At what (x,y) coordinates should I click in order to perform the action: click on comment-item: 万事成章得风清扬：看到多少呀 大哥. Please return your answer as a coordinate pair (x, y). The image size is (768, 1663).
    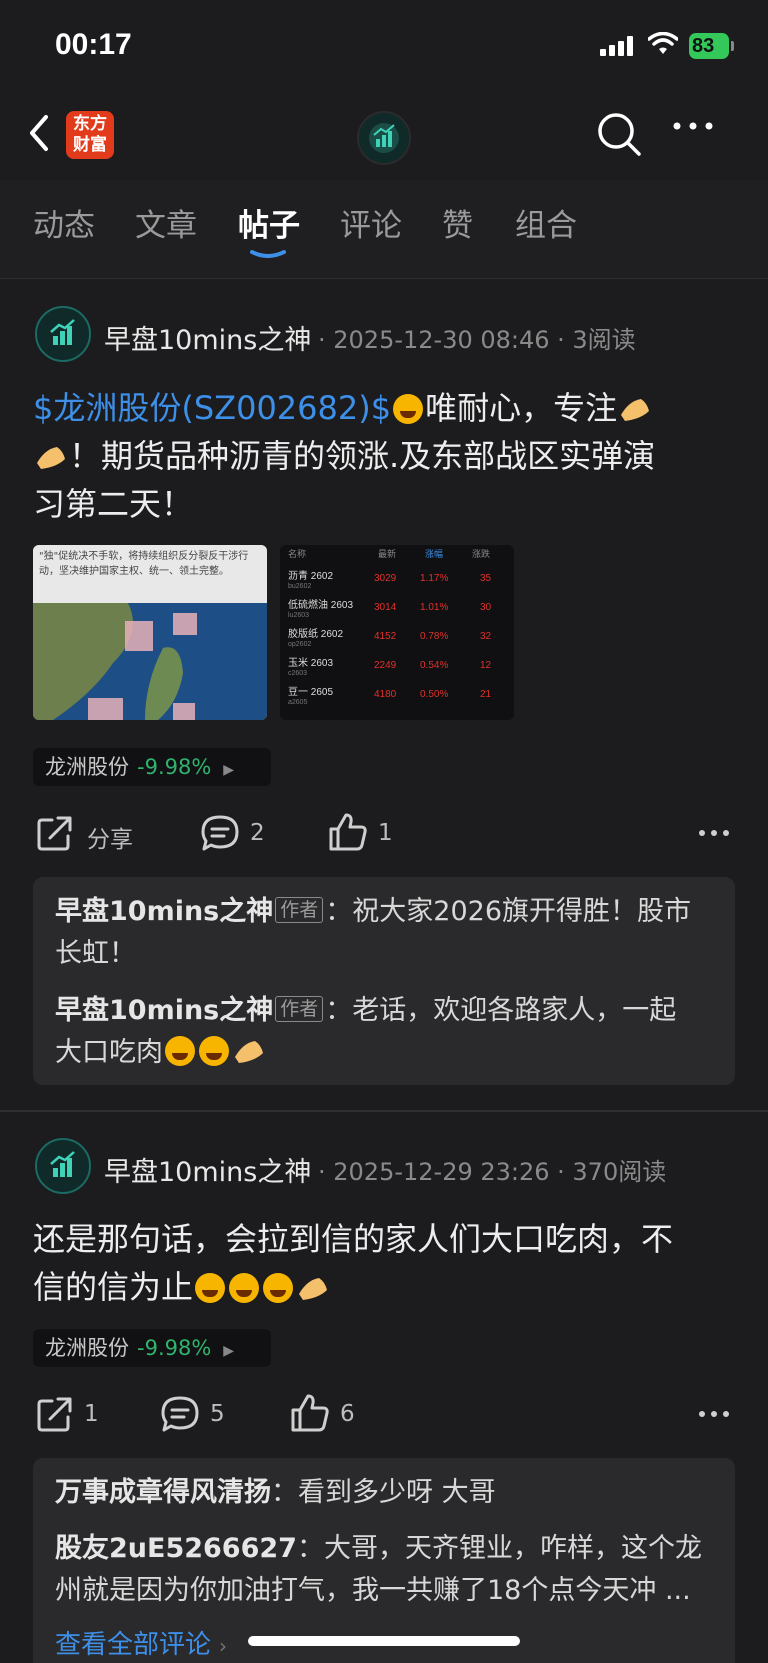
    Looking at the image, I should click on (390, 1493).